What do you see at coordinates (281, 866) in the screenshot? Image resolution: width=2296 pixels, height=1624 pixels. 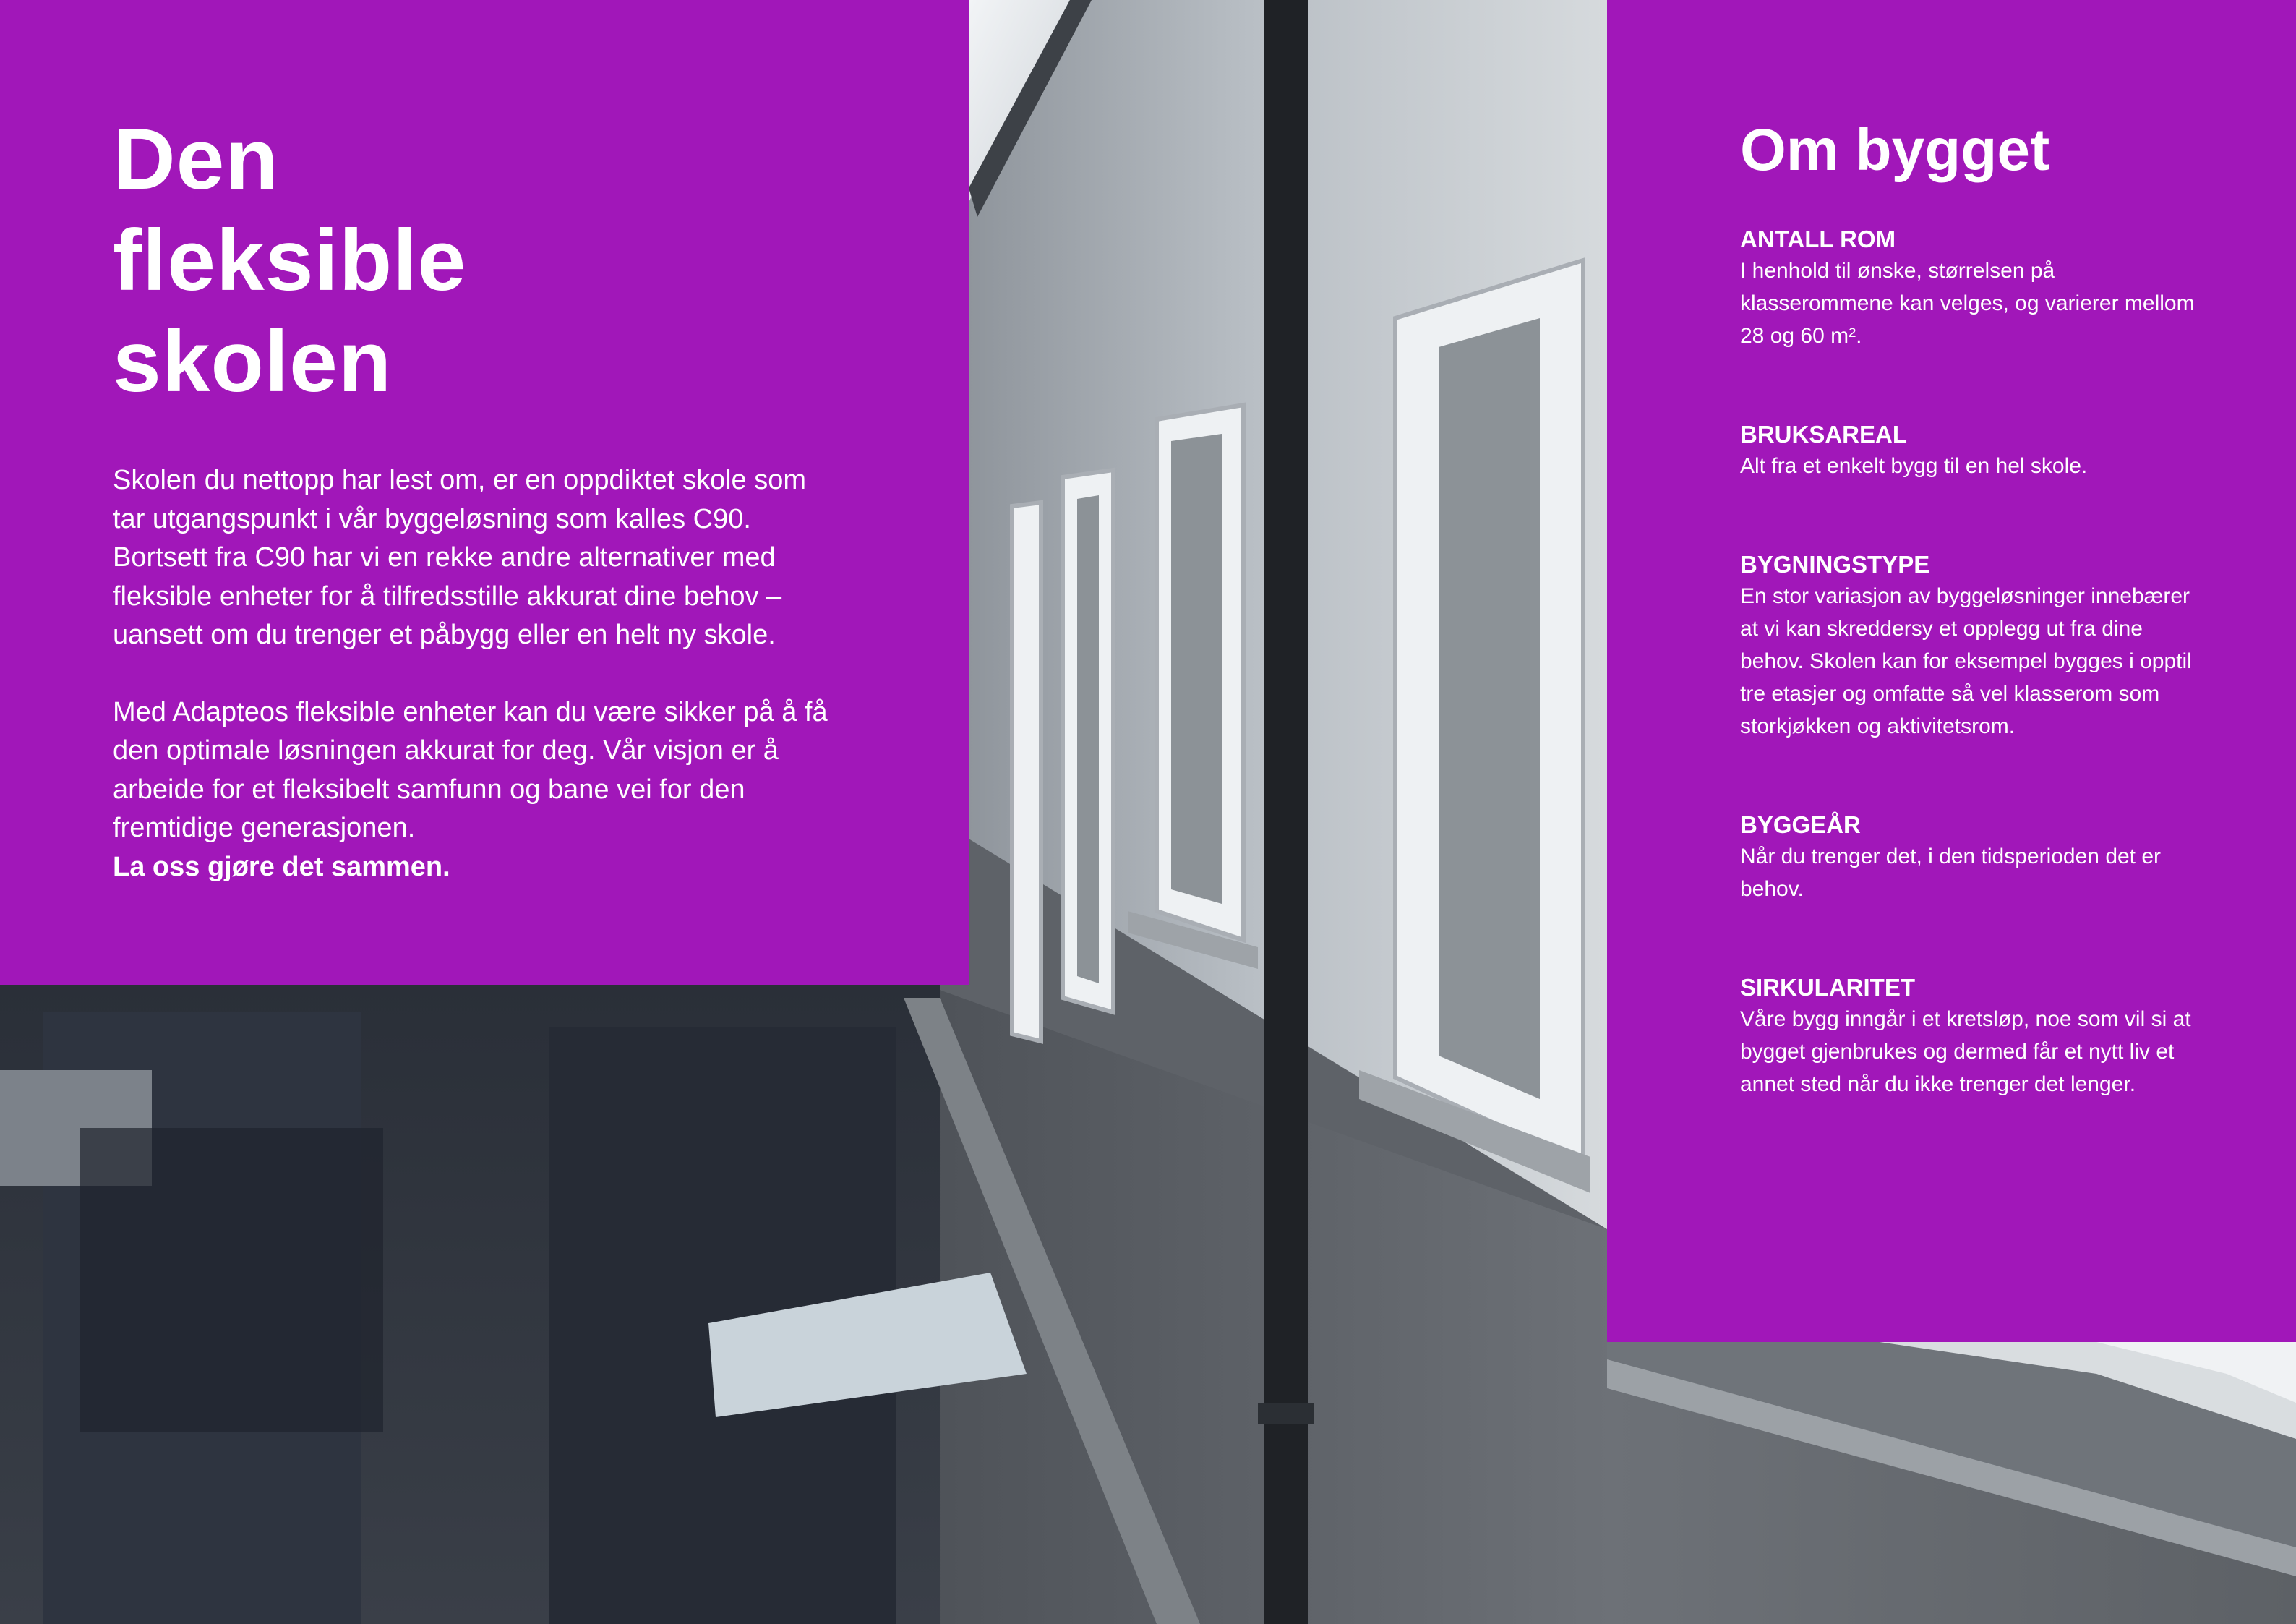 I see `call-to-action: La oss gjøre det sammen.` at bounding box center [281, 866].